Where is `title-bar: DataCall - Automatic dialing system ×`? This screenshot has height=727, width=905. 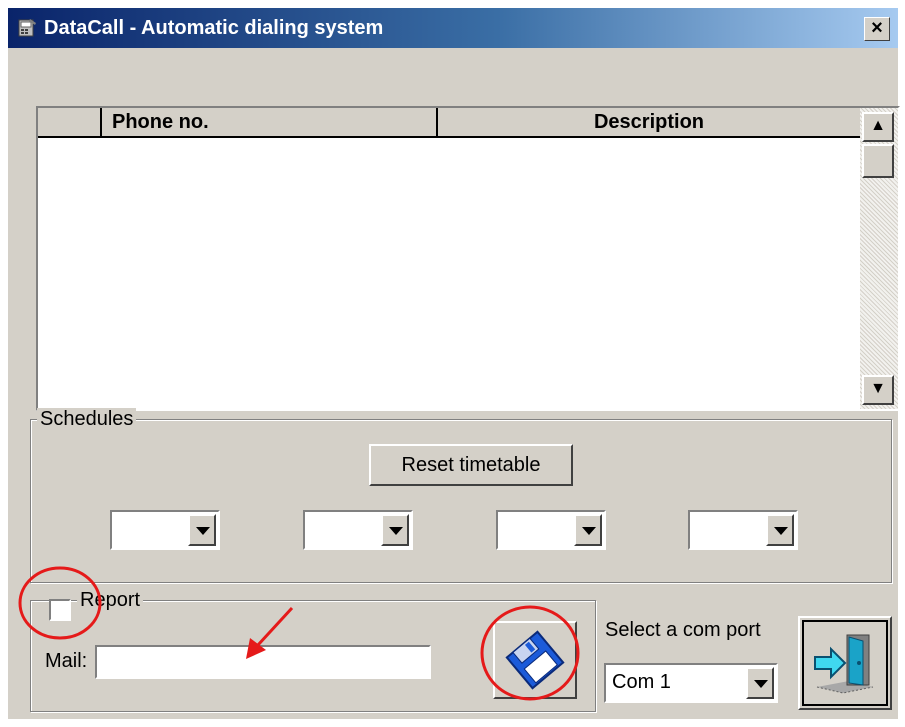 title-bar: DataCall - Automatic dialing system × is located at coordinates (453, 28).